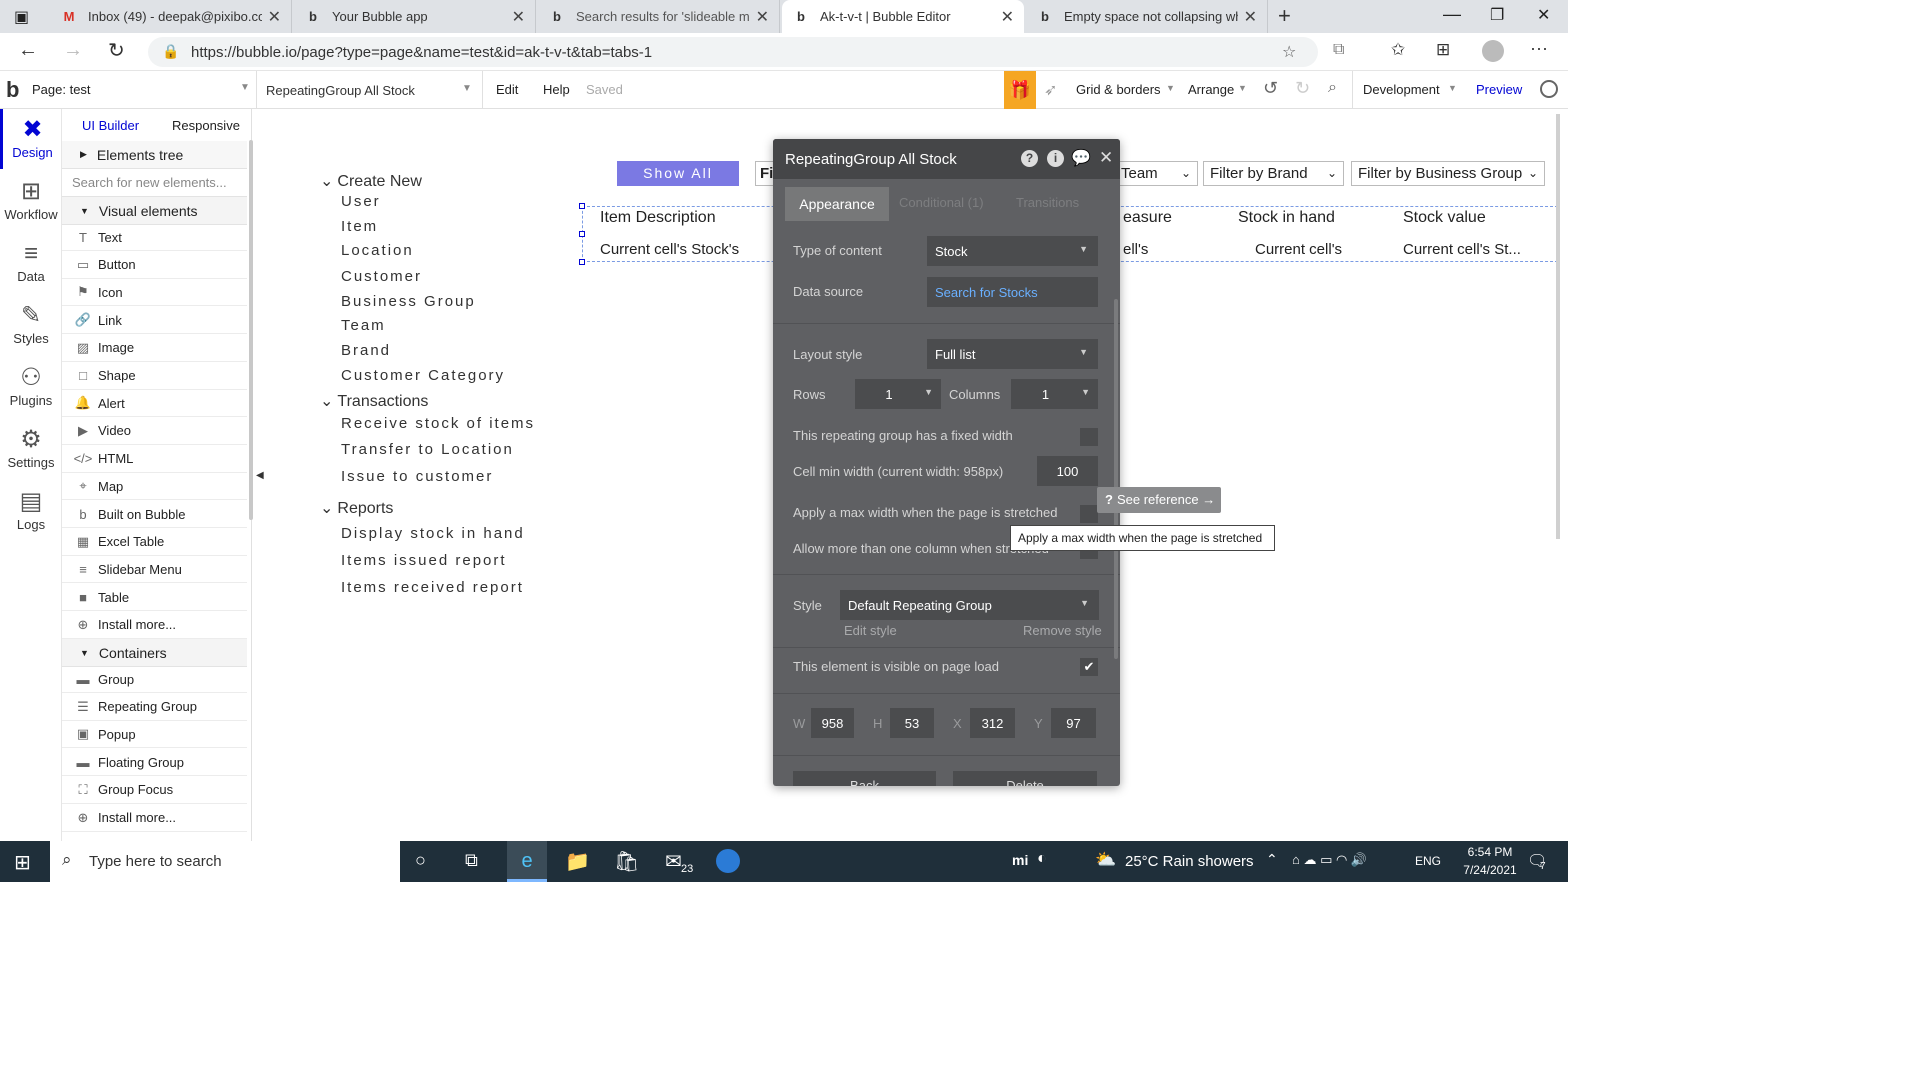  Describe the element at coordinates (154, 321) in the screenshot. I see `palette-item-link: 🔗 Link` at that location.